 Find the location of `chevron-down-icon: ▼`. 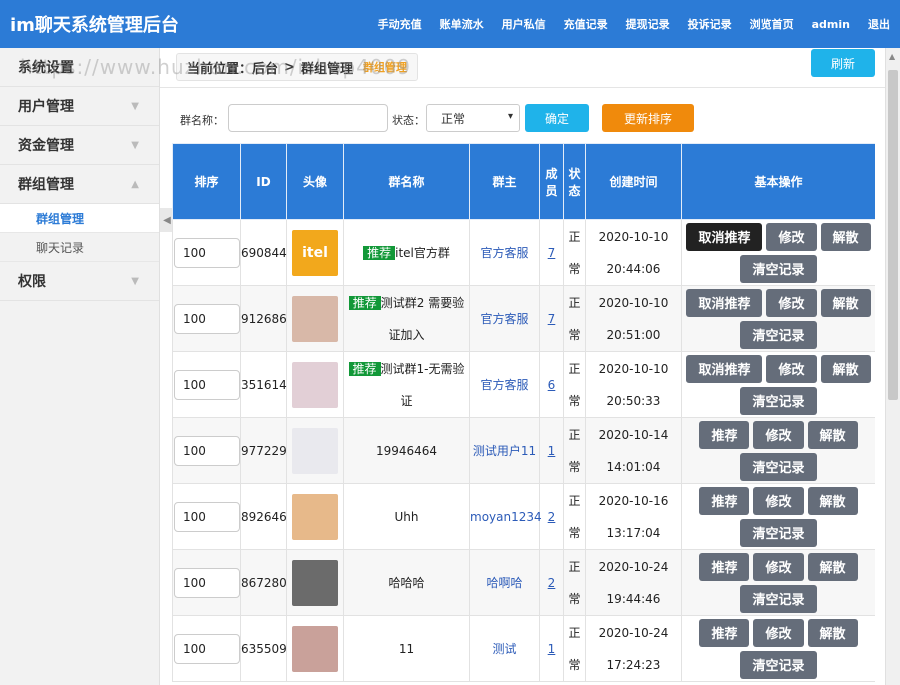

chevron-down-icon: ▼ is located at coordinates (135, 281).